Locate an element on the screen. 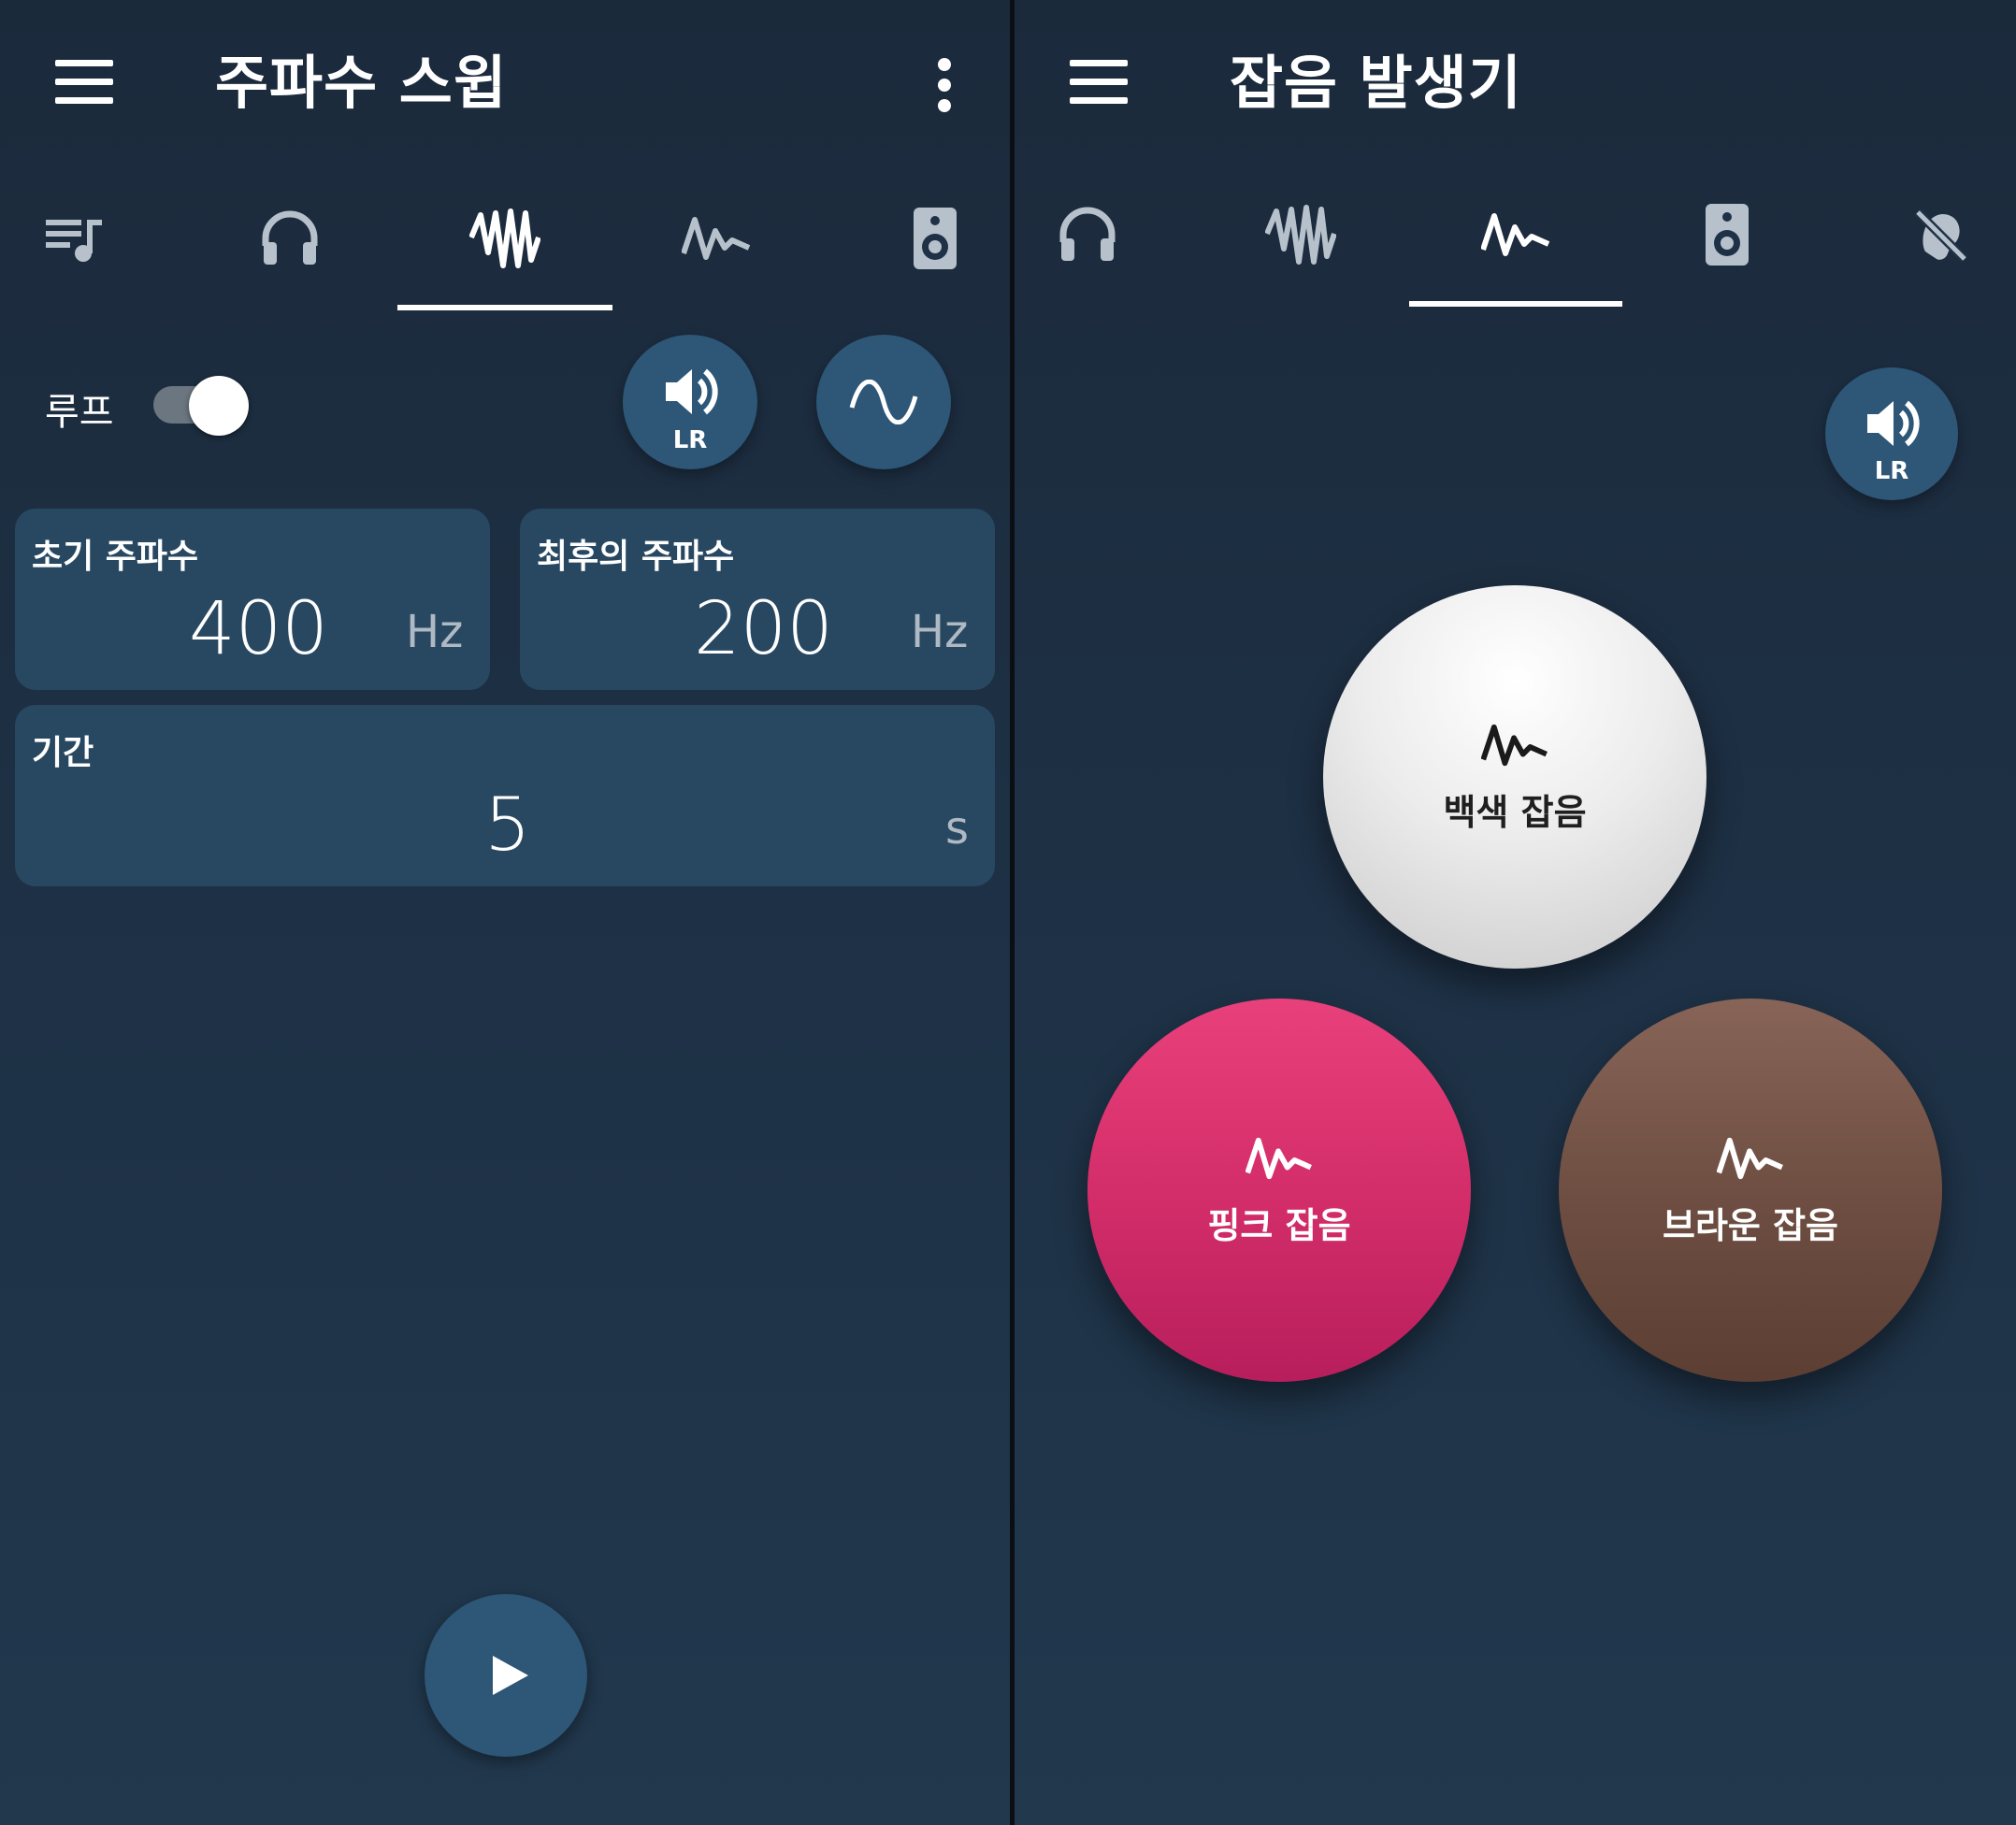  end-frequency-value: 200 is located at coordinates (763, 629).